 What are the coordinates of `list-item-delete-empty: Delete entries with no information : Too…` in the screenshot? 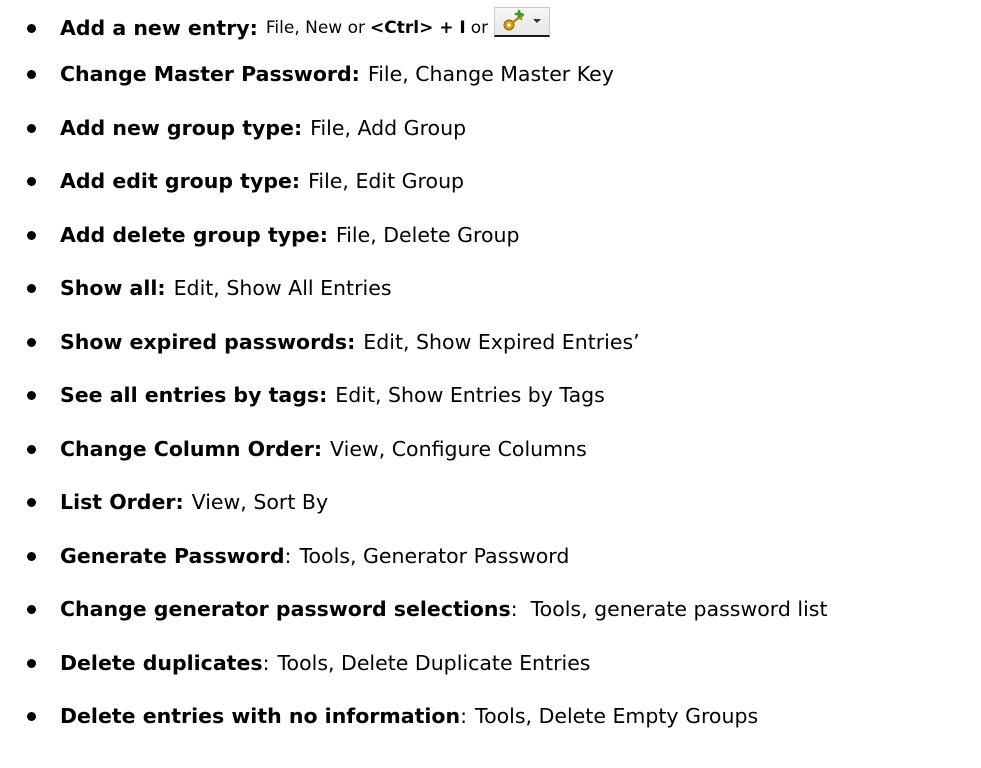 It's located at (490, 716).